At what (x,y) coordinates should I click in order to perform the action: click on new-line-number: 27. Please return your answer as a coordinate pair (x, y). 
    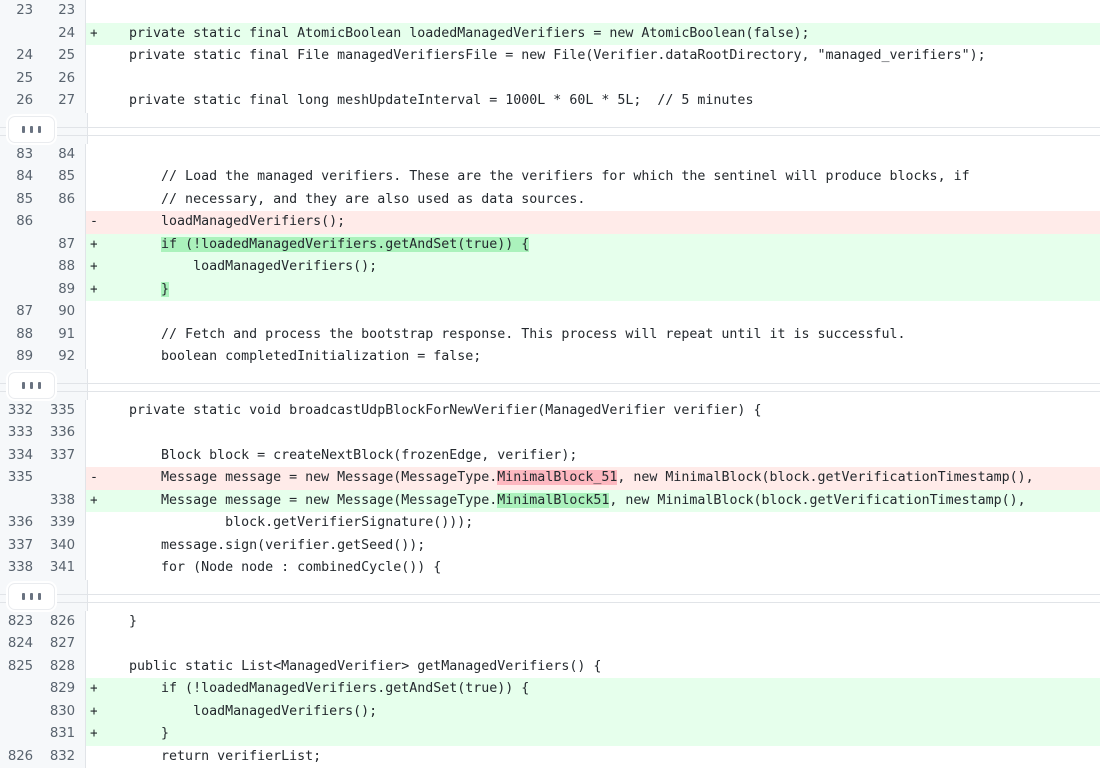
    Looking at the image, I should click on (64, 101).